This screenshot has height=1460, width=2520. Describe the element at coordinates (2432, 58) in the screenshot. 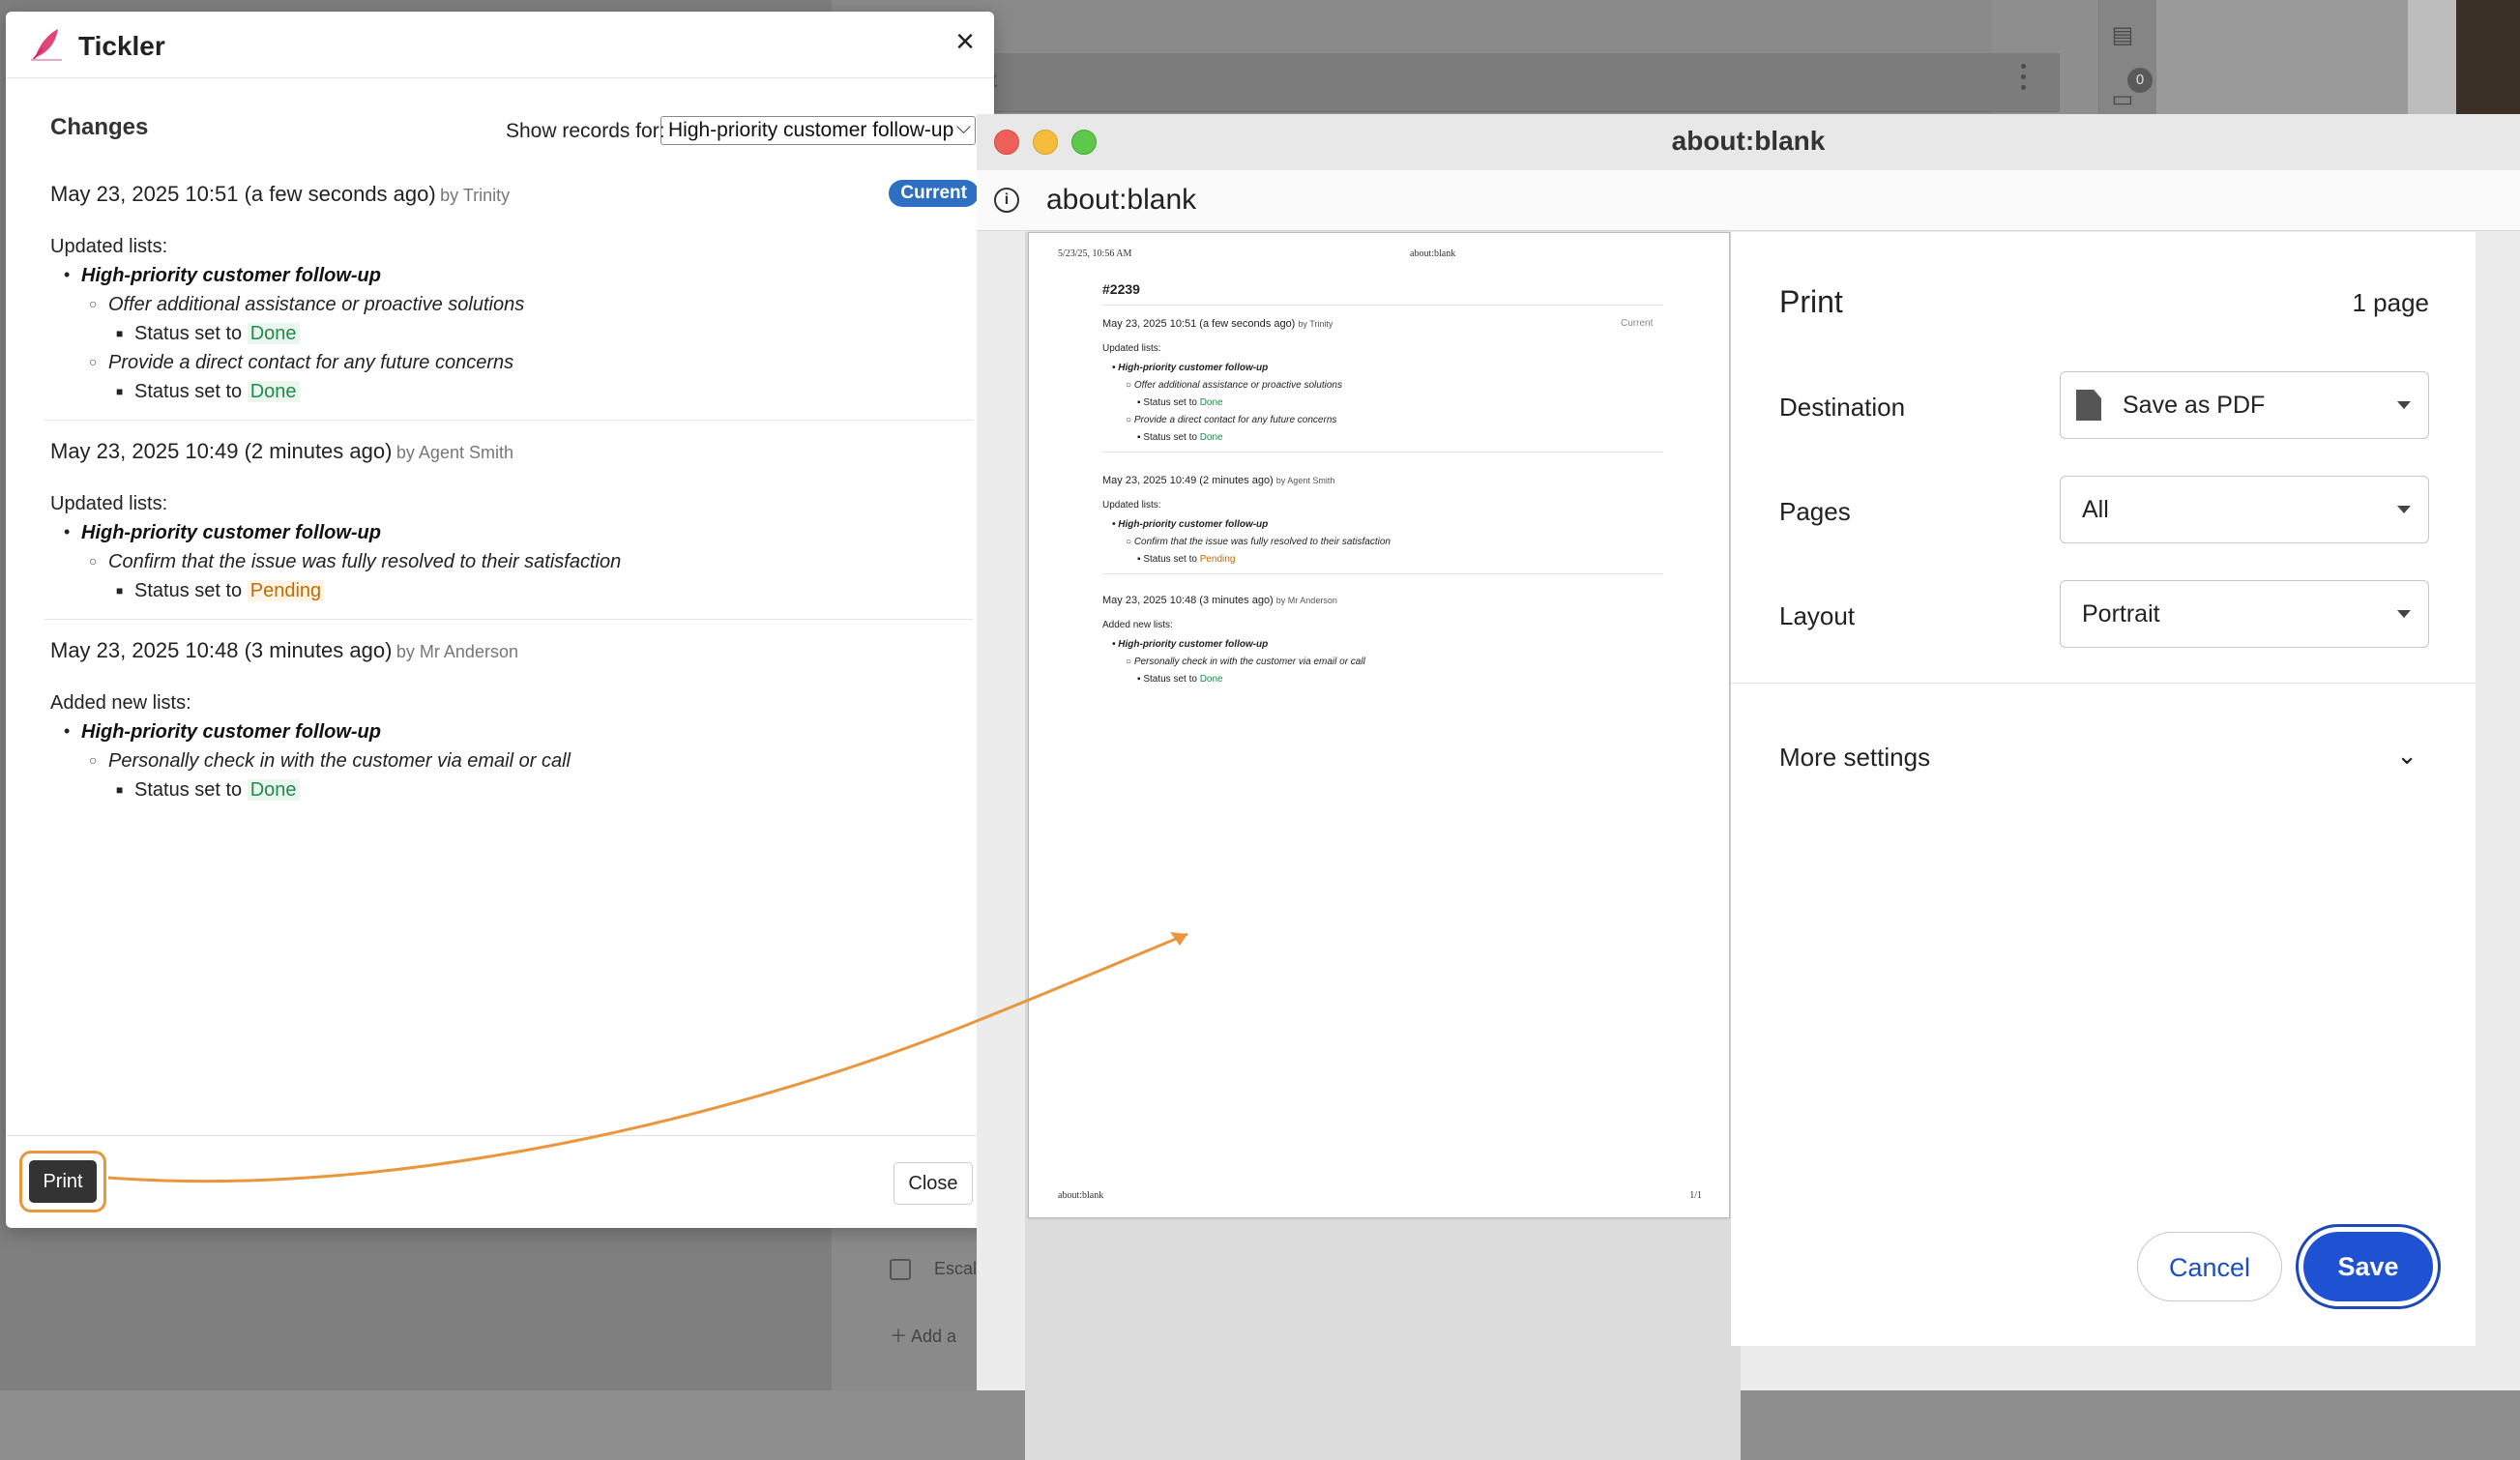

I see `background-side-panel-edge` at that location.